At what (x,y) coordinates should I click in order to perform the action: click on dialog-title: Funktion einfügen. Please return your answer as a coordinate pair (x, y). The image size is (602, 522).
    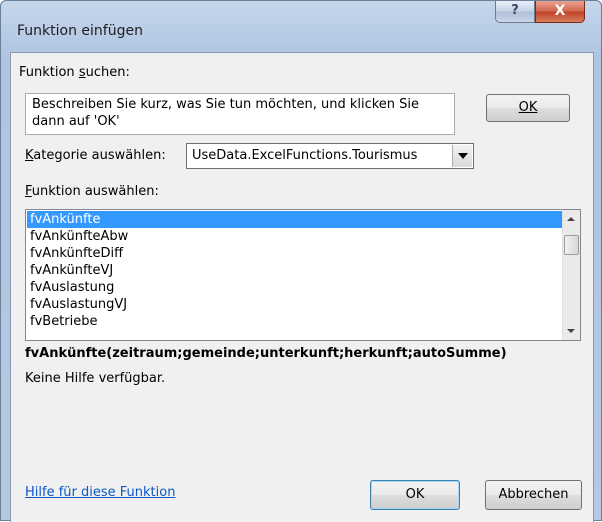
    Looking at the image, I should click on (80, 31).